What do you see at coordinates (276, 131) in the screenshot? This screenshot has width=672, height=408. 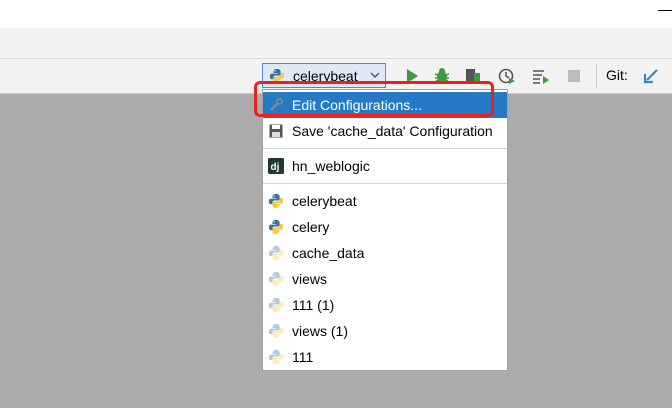 I see `save-icon` at bounding box center [276, 131].